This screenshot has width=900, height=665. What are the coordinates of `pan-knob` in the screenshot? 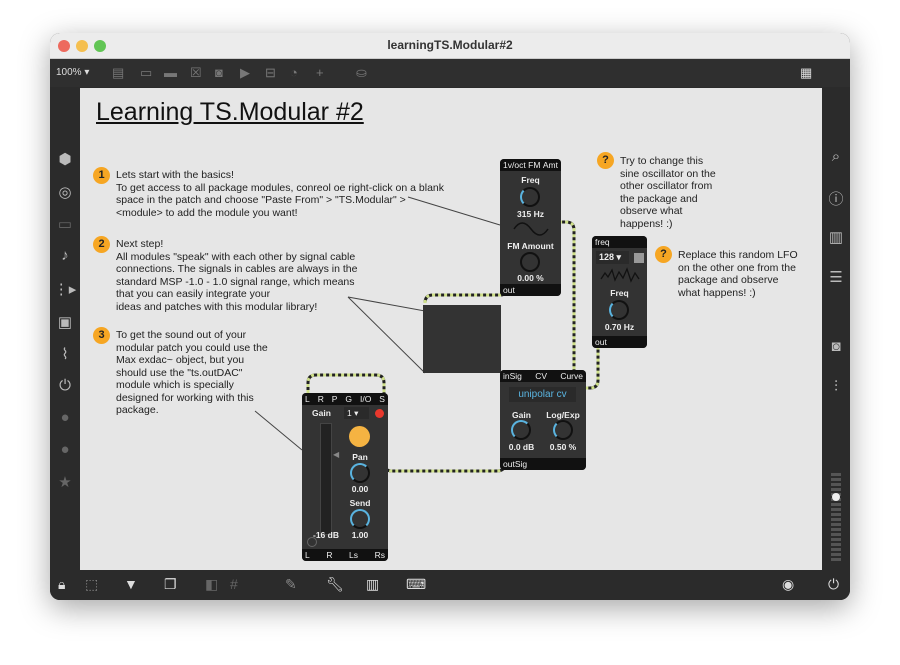 It's located at (360, 473).